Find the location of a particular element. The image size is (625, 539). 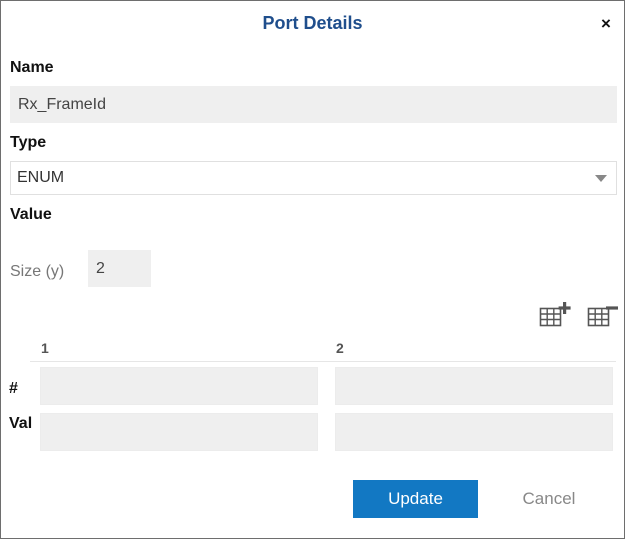

type-label: Type is located at coordinates (28, 142).